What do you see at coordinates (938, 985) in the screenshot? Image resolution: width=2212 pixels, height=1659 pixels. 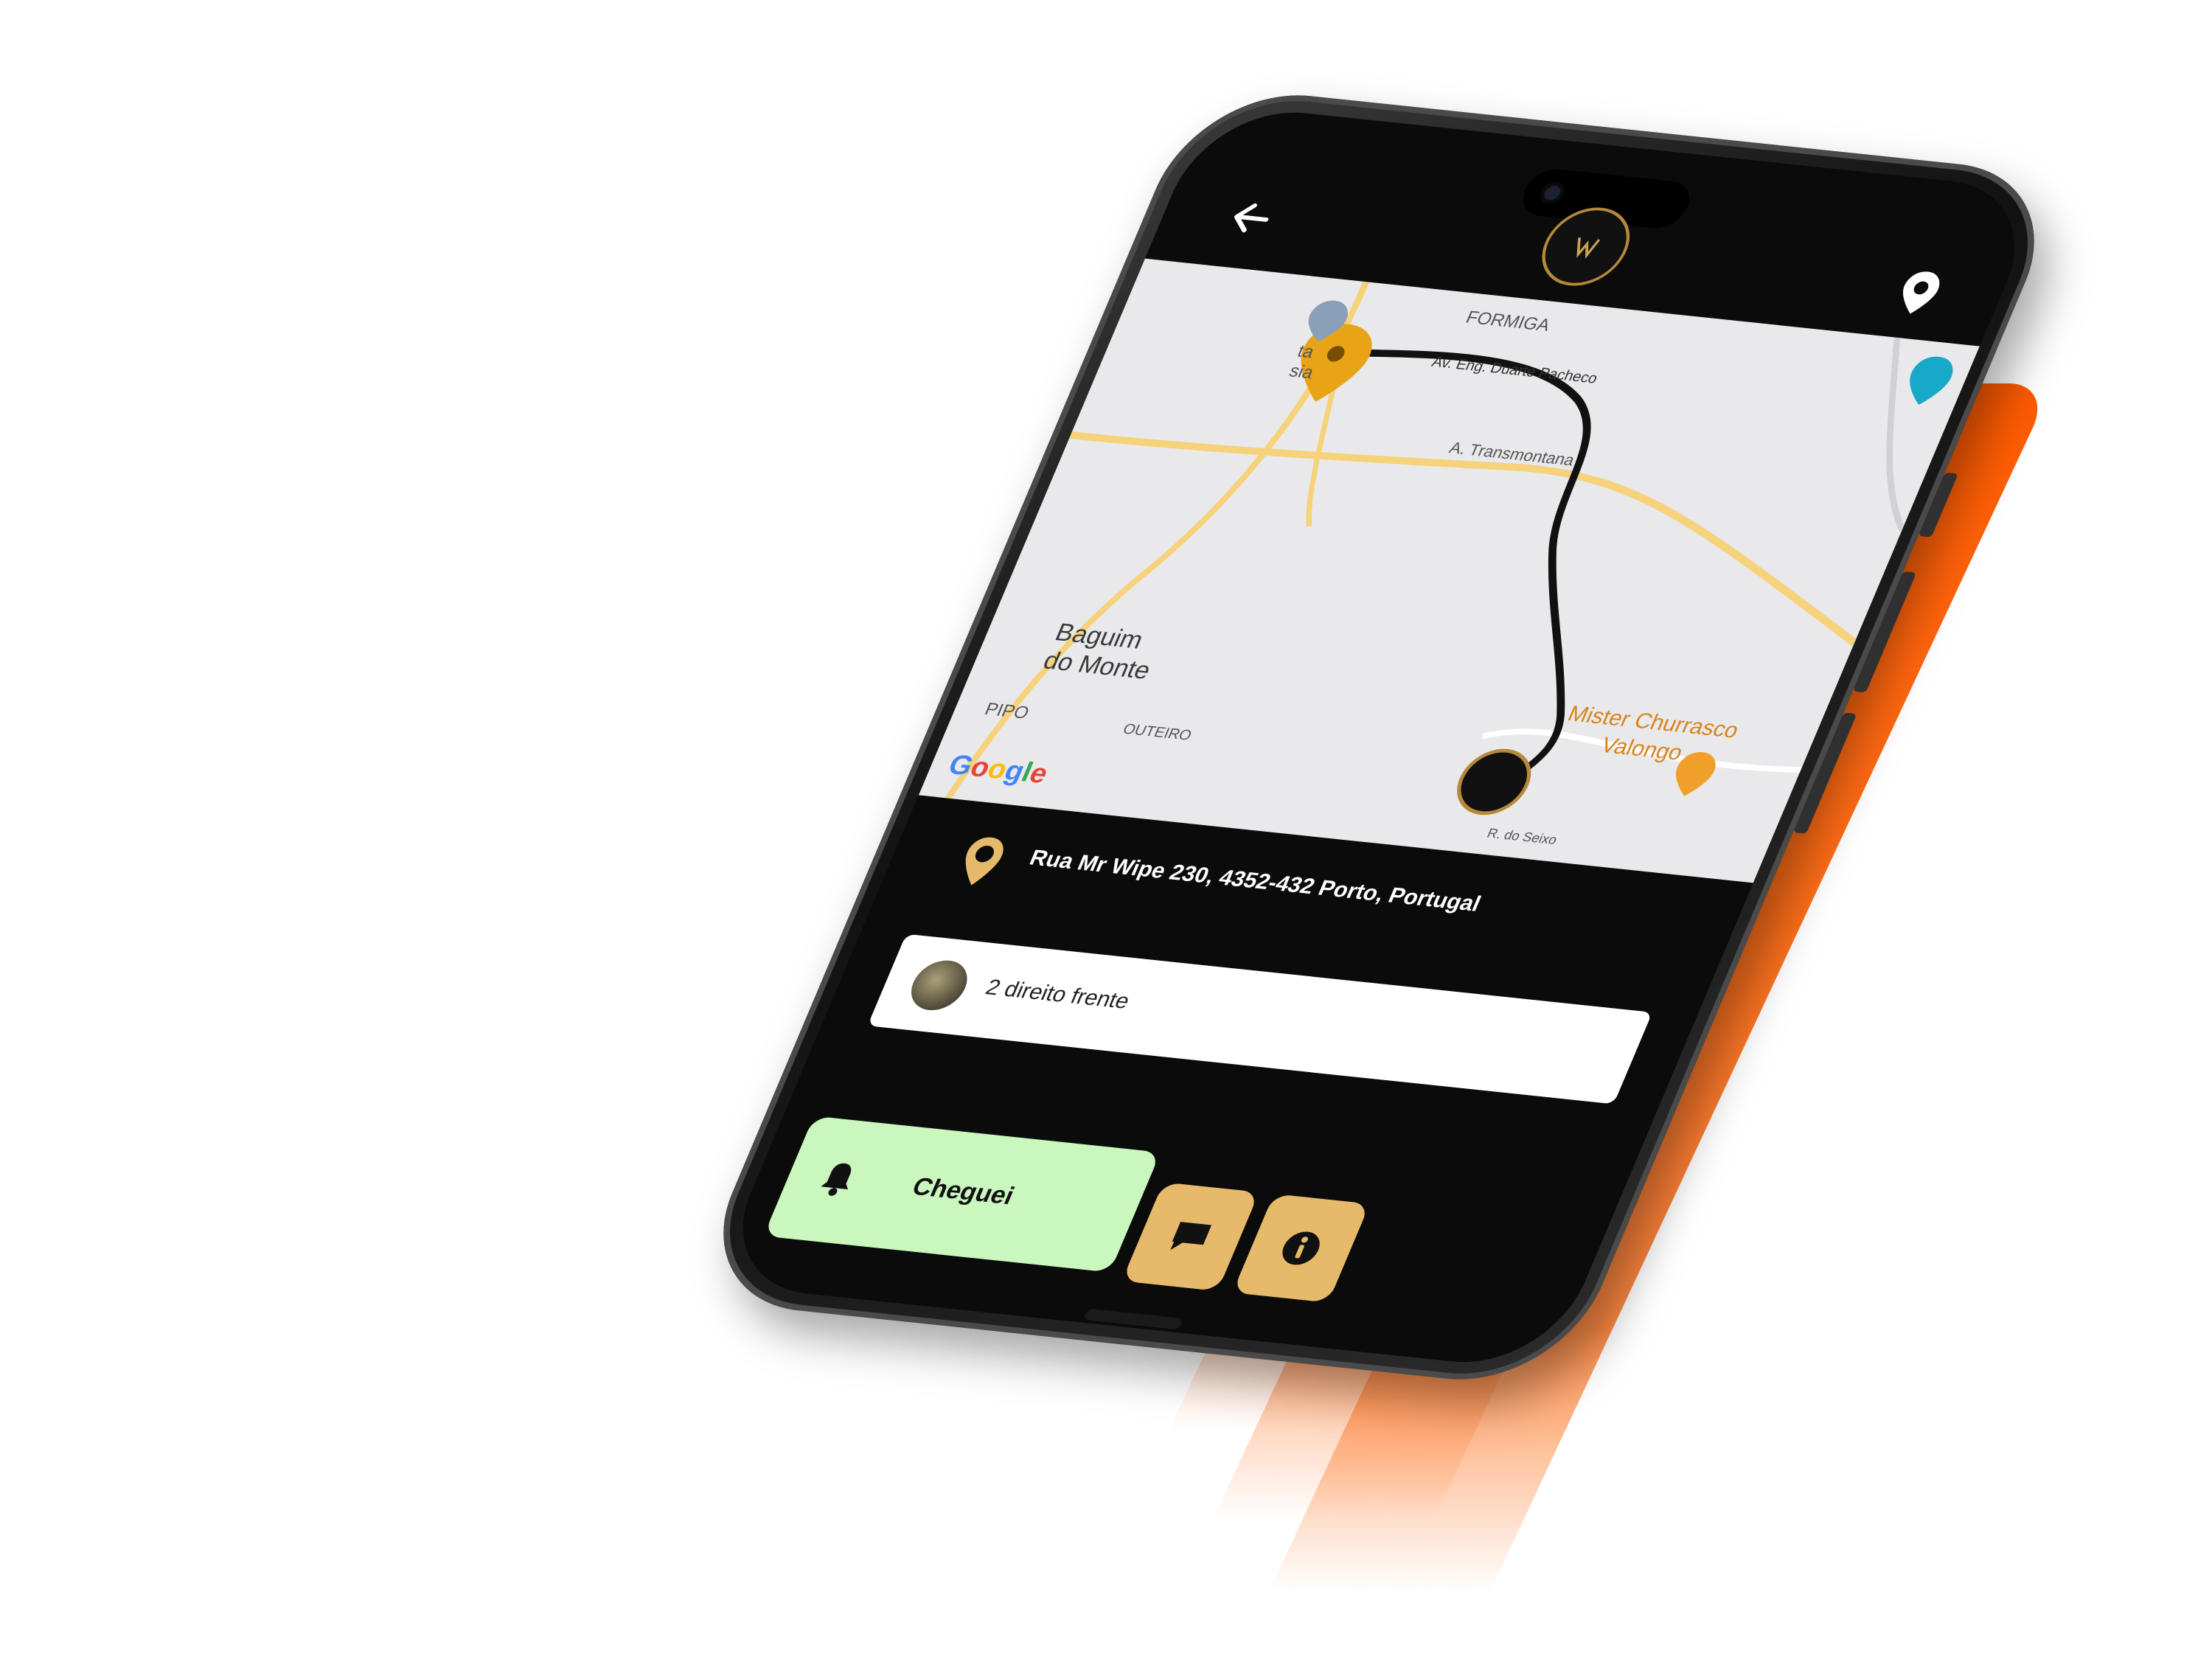 I see `avatar` at bounding box center [938, 985].